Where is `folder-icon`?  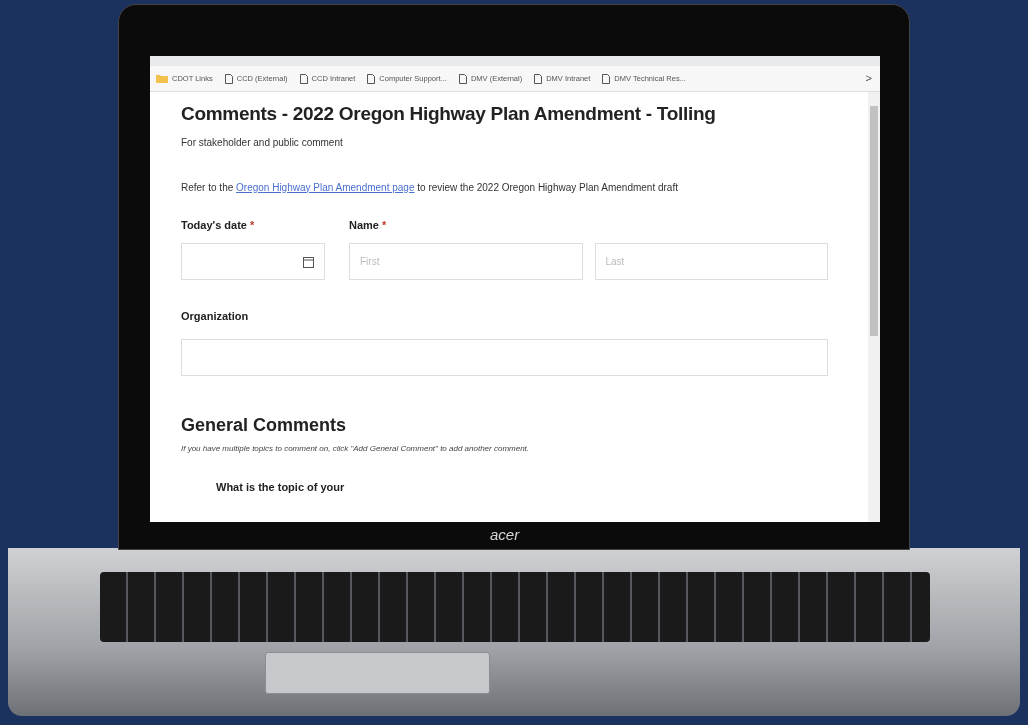 folder-icon is located at coordinates (162, 78).